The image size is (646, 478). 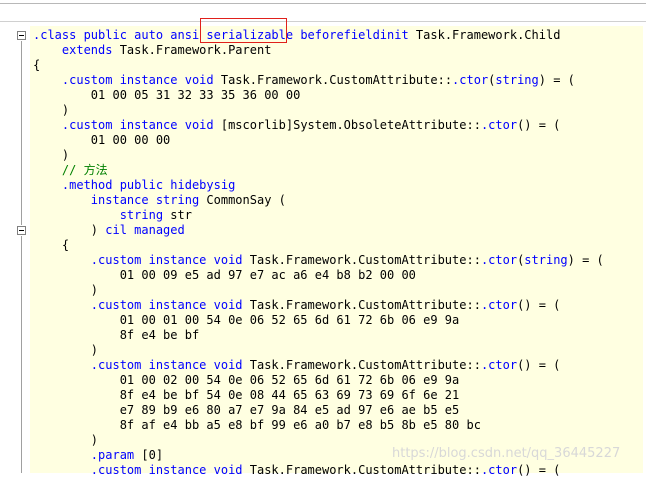 I want to click on editor-gutter, so click(x=15, y=249).